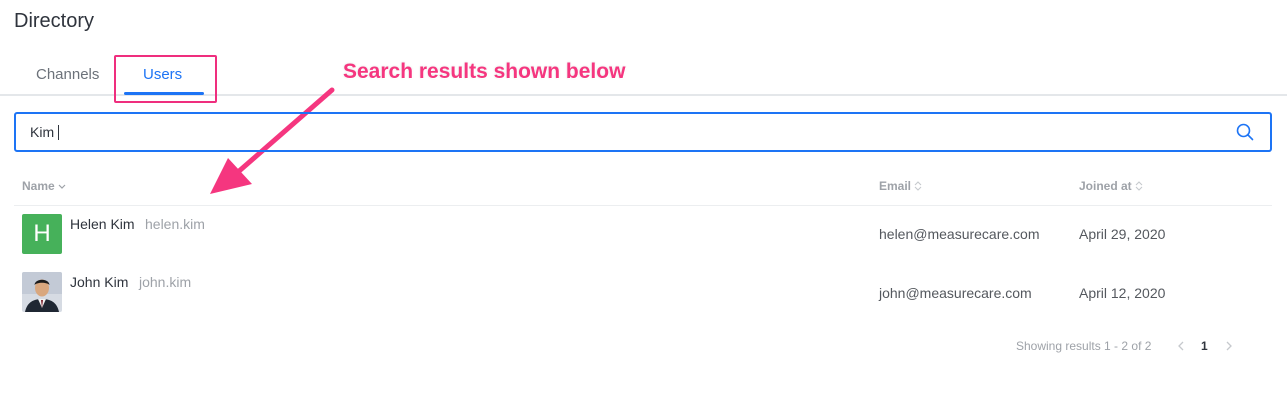 This screenshot has height=409, width=1287. What do you see at coordinates (165, 79) in the screenshot?
I see `users-tab-highlight-box` at bounding box center [165, 79].